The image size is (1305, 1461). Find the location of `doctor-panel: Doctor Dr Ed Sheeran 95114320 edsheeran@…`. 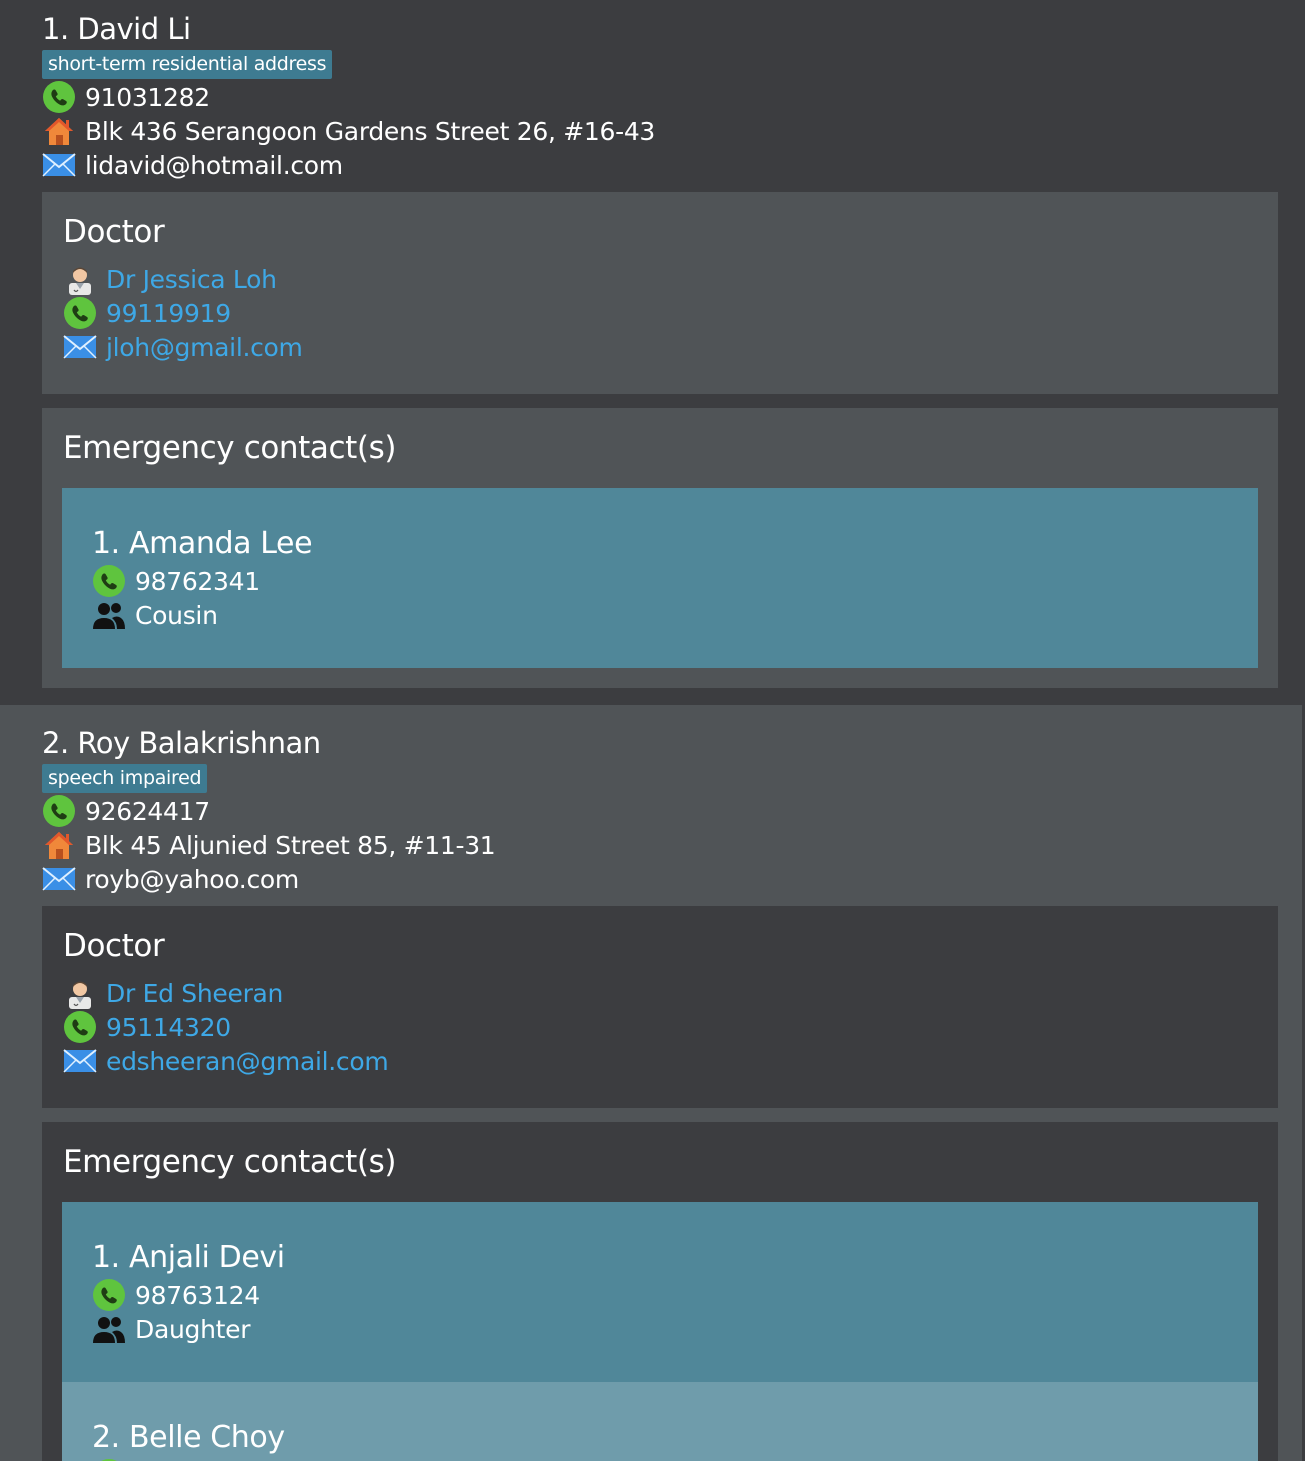

doctor-panel: Doctor Dr Ed Sheeran 95114320 edsheeran@… is located at coordinates (660, 1007).